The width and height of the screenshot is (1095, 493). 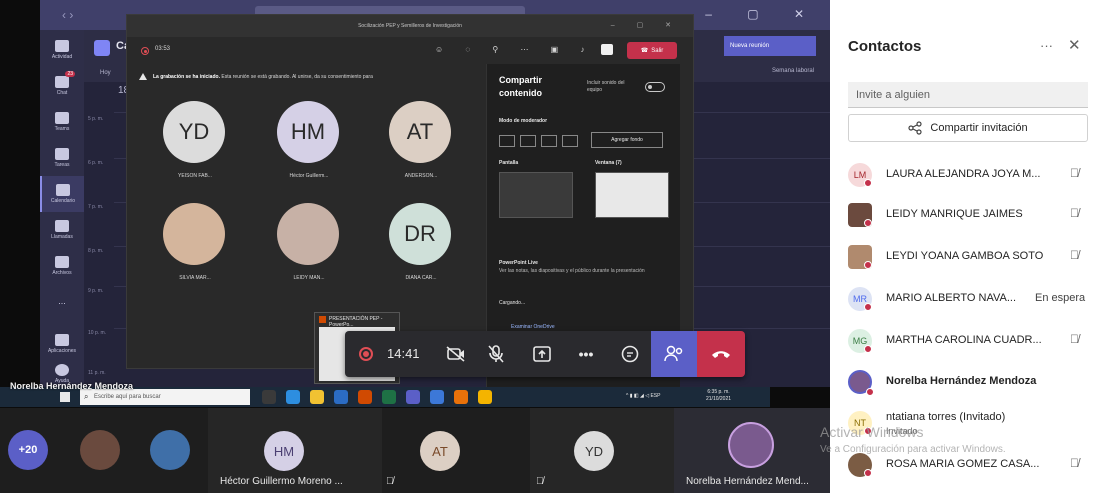 What do you see at coordinates (954, 214) in the screenshot?
I see `contact-name: LEIDY MANRIQUE JAIMES` at bounding box center [954, 214].